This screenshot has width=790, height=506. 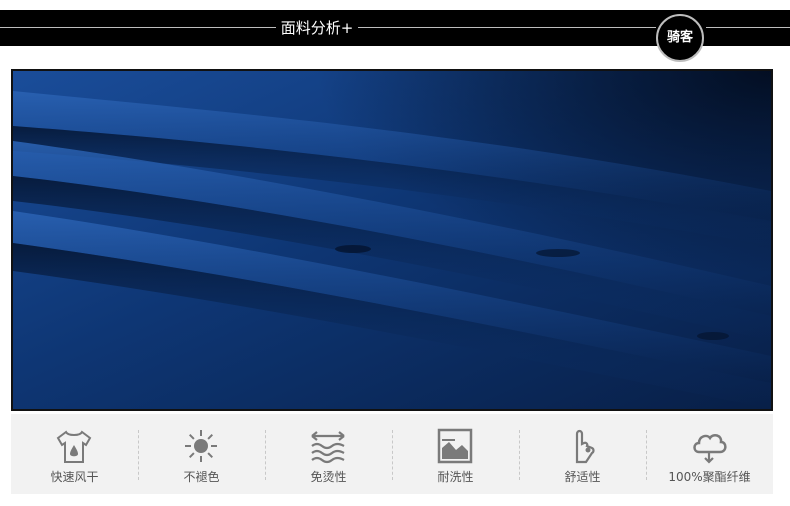 I want to click on brand-name: 骑客, so click(x=679, y=37).